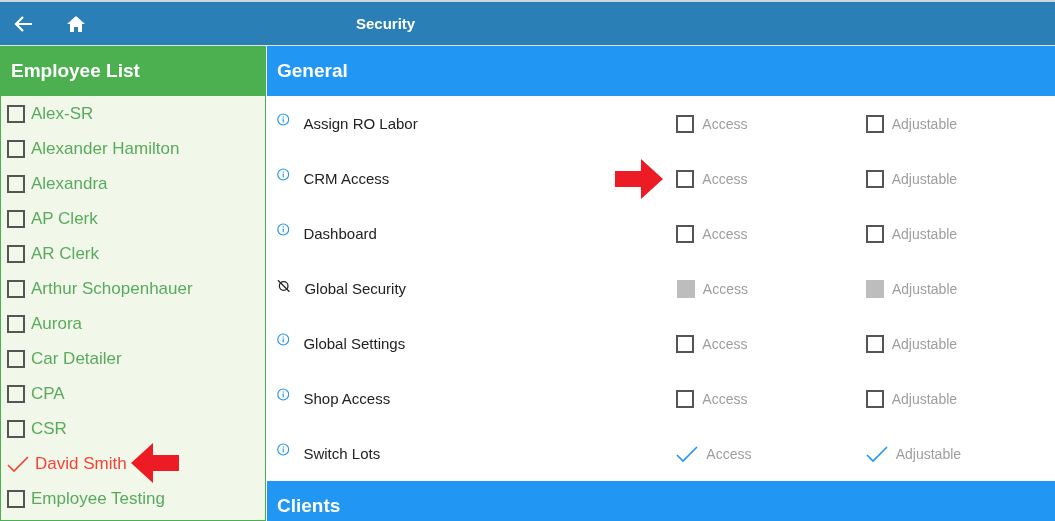  What do you see at coordinates (133, 71) in the screenshot?
I see `list-header: Employee List` at bounding box center [133, 71].